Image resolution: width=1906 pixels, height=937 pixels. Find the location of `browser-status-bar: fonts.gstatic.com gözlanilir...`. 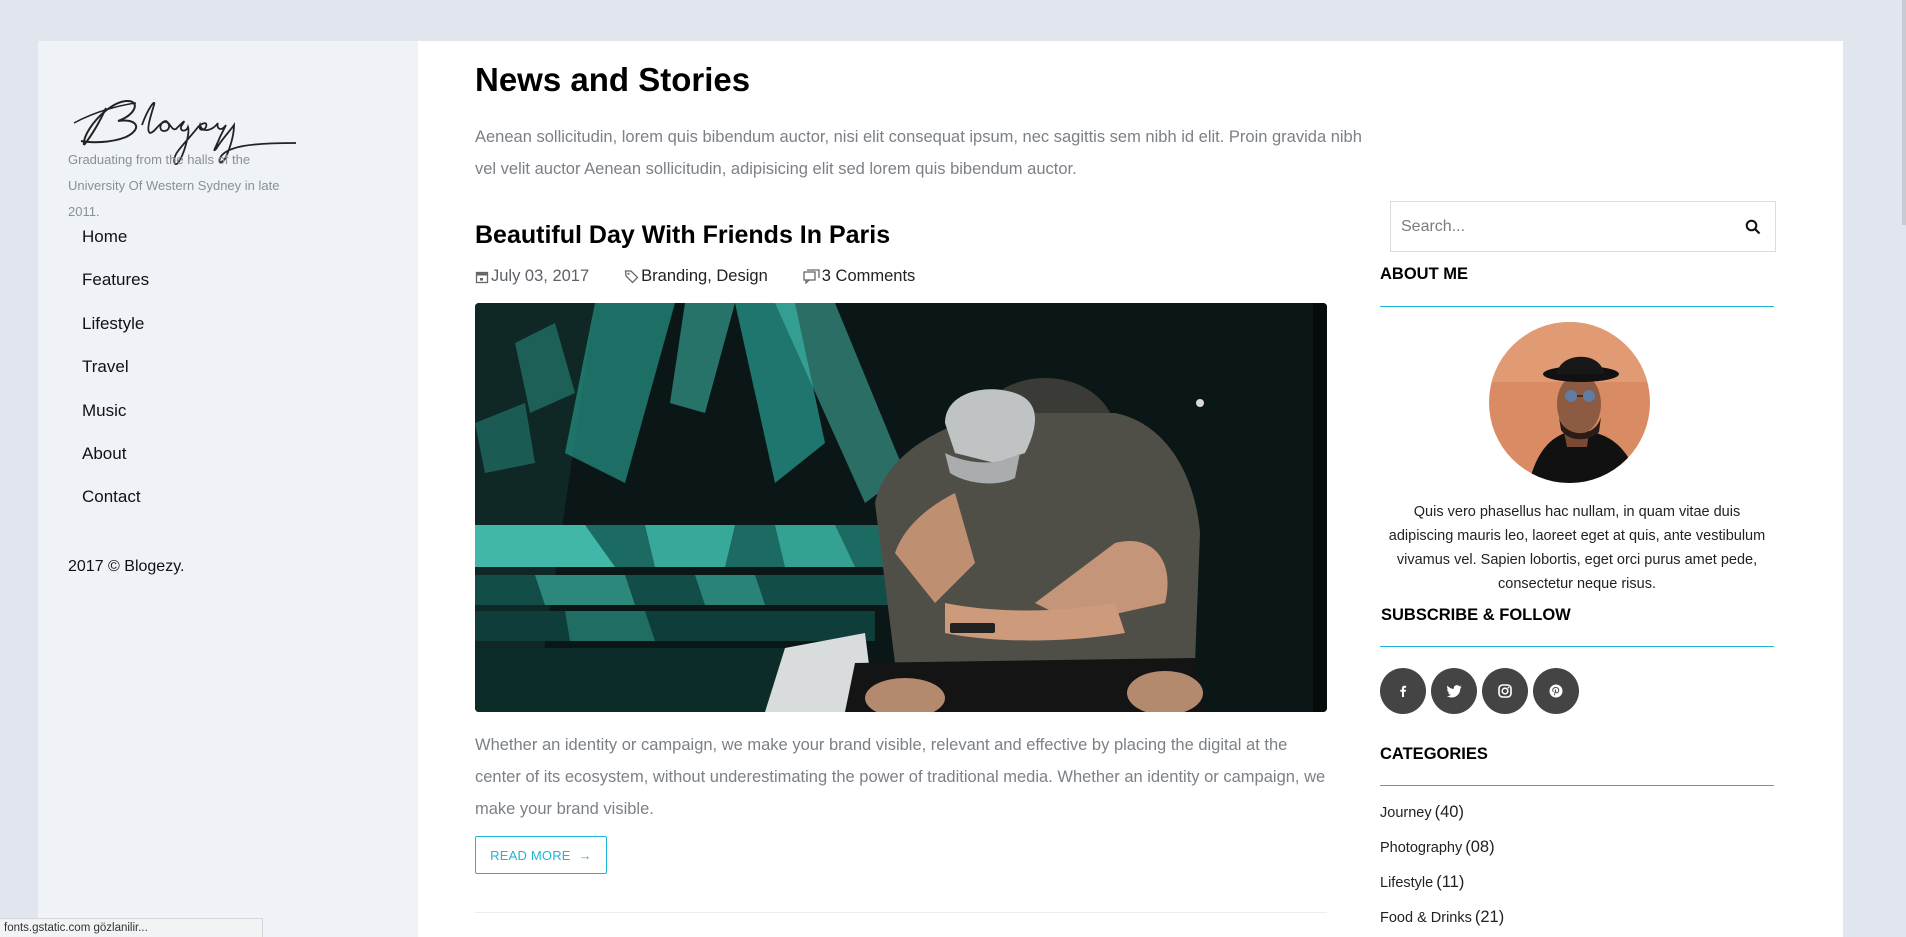

browser-status-bar: fonts.gstatic.com gözlanilir... is located at coordinates (131, 927).